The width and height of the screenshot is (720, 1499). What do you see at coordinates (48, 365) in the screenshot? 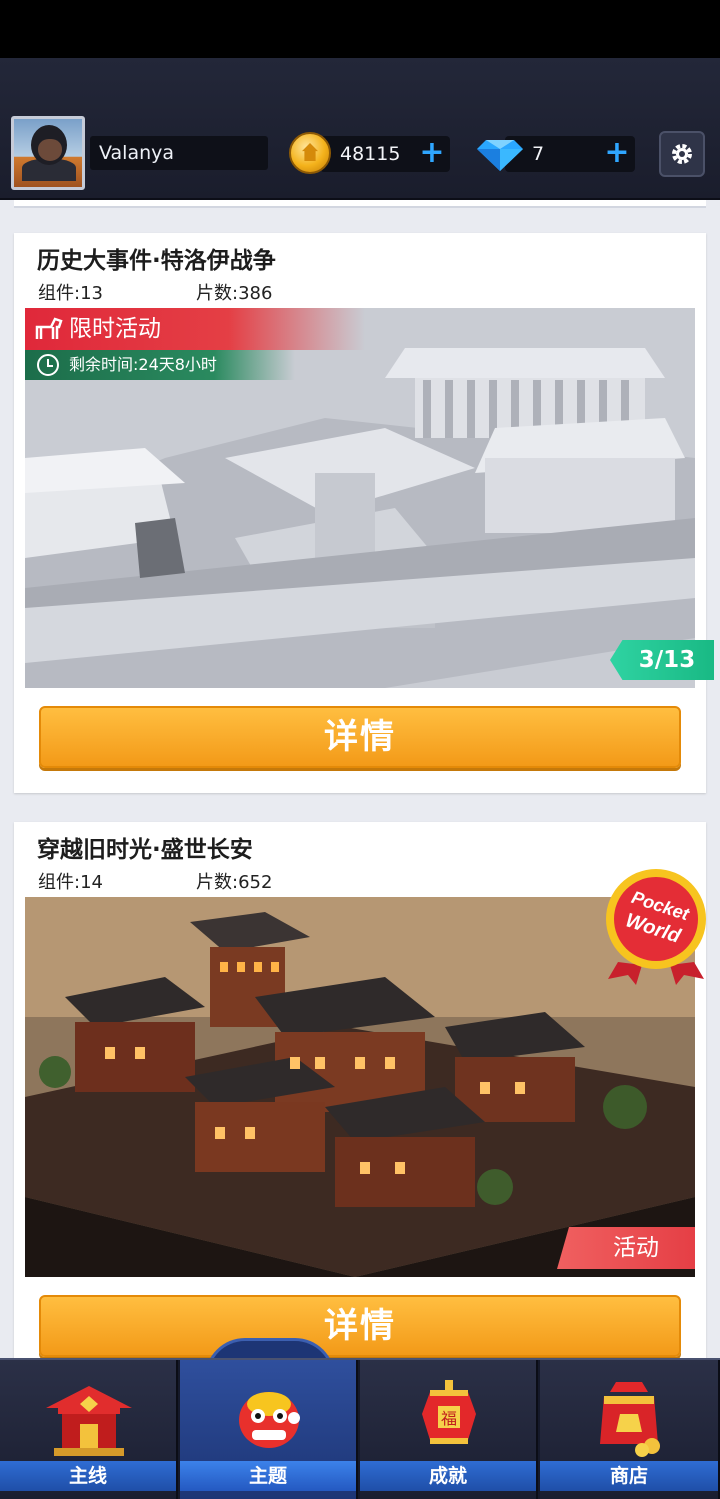
I see `clock-icon` at bounding box center [48, 365].